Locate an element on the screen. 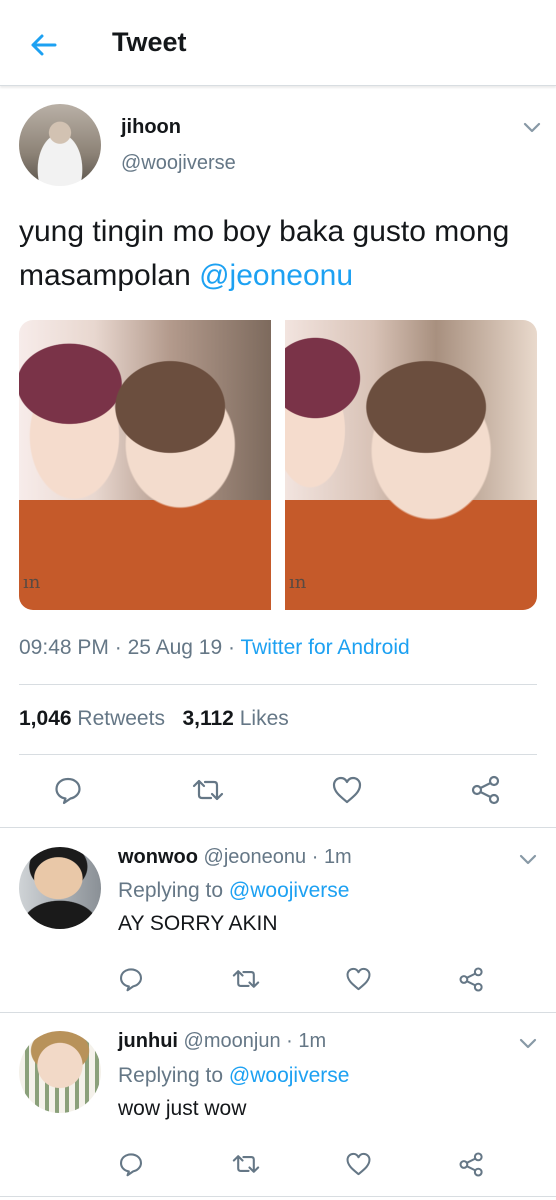 This screenshot has width=556, height=1200. tweet-time: 09:48 PM is located at coordinates (64, 647).